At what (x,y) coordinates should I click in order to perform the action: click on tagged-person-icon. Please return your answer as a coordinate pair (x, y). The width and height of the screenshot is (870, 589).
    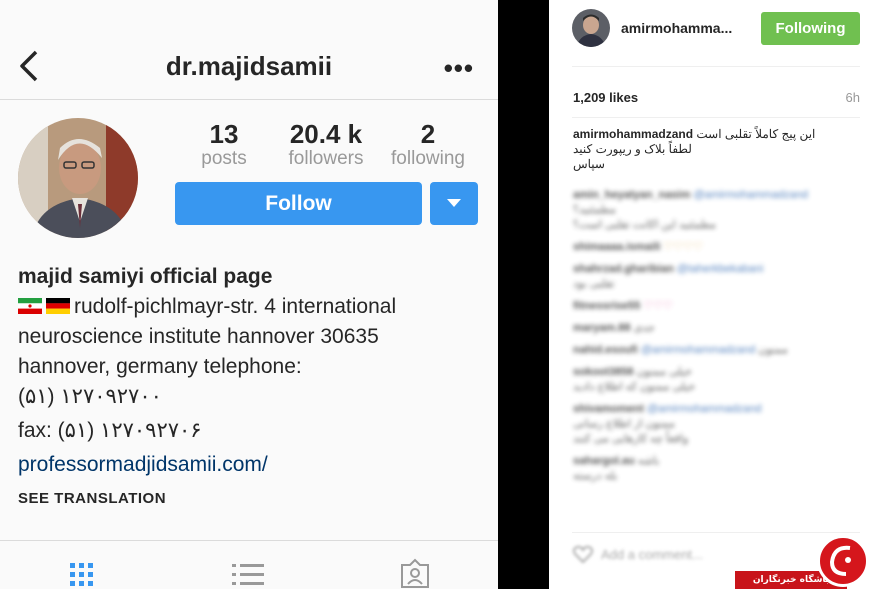
    Looking at the image, I should click on (415, 573).